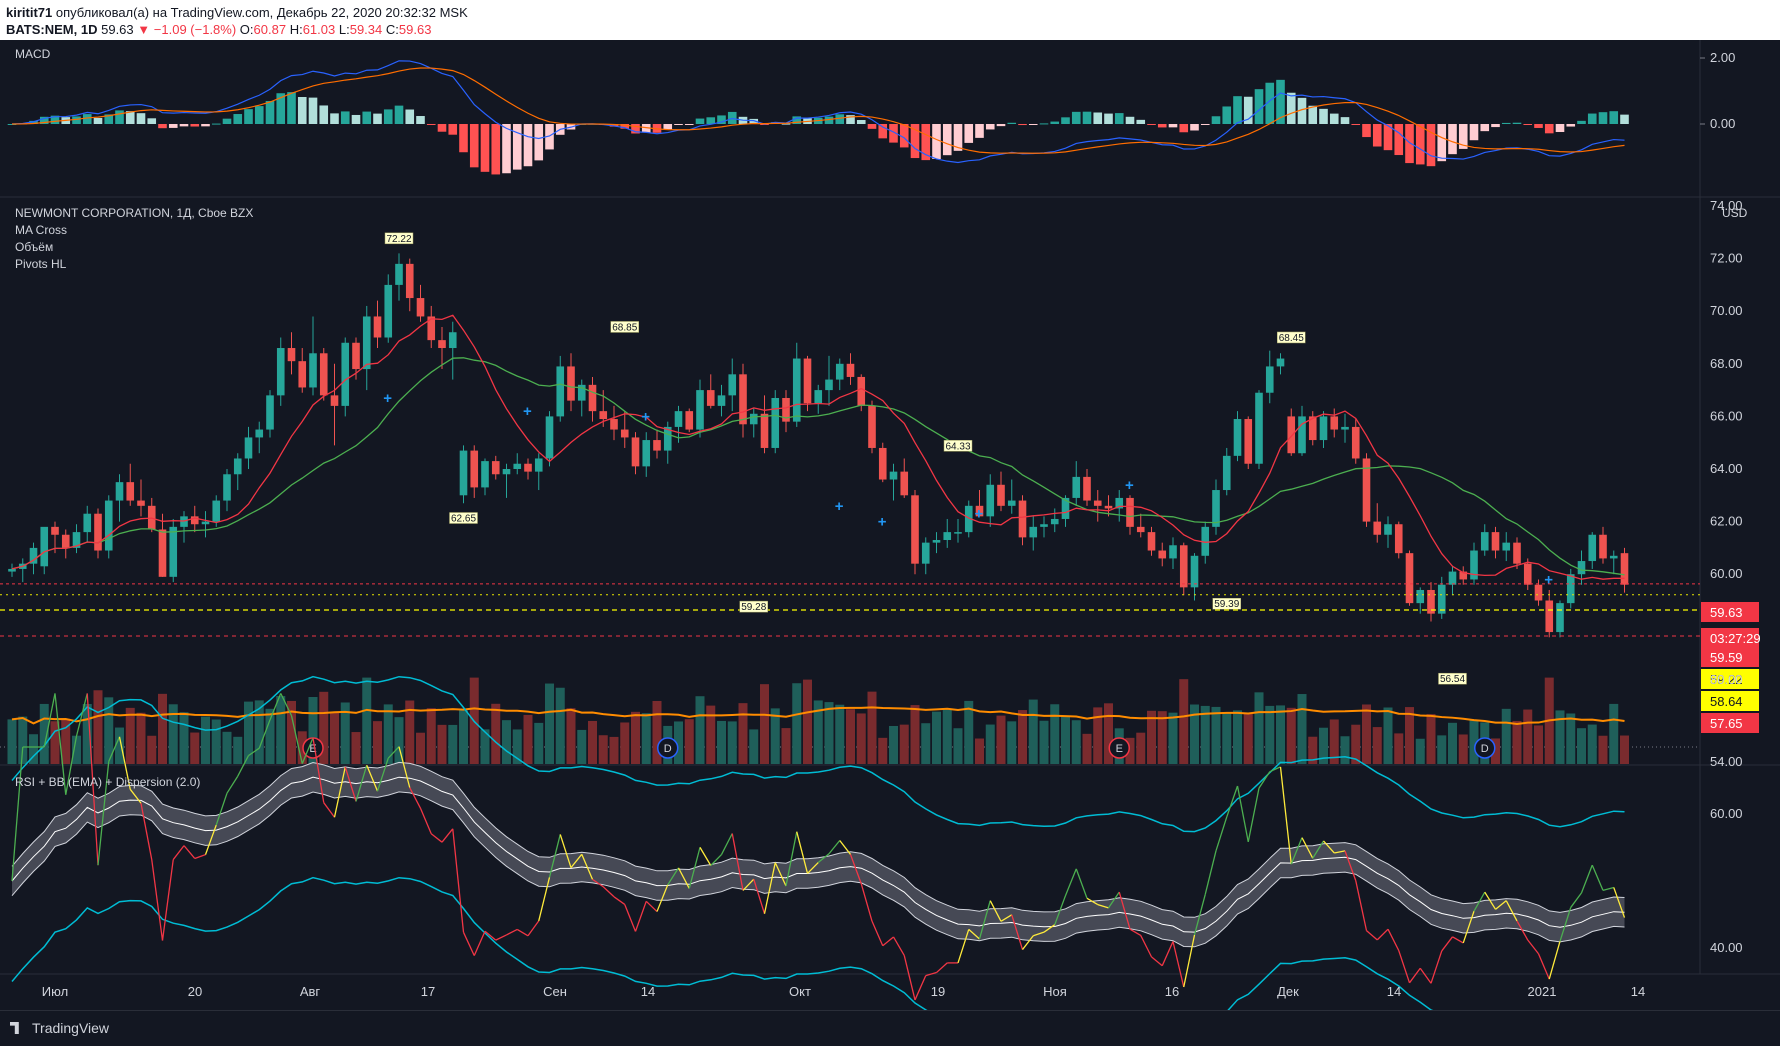  What do you see at coordinates (34, 247) in the screenshot?
I see `indicator-volume: Объём` at bounding box center [34, 247].